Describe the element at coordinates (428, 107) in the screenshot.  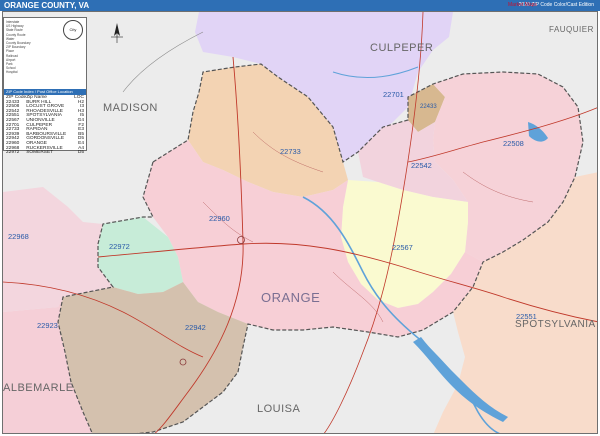
I see `zip-label-22433: 22433` at that location.